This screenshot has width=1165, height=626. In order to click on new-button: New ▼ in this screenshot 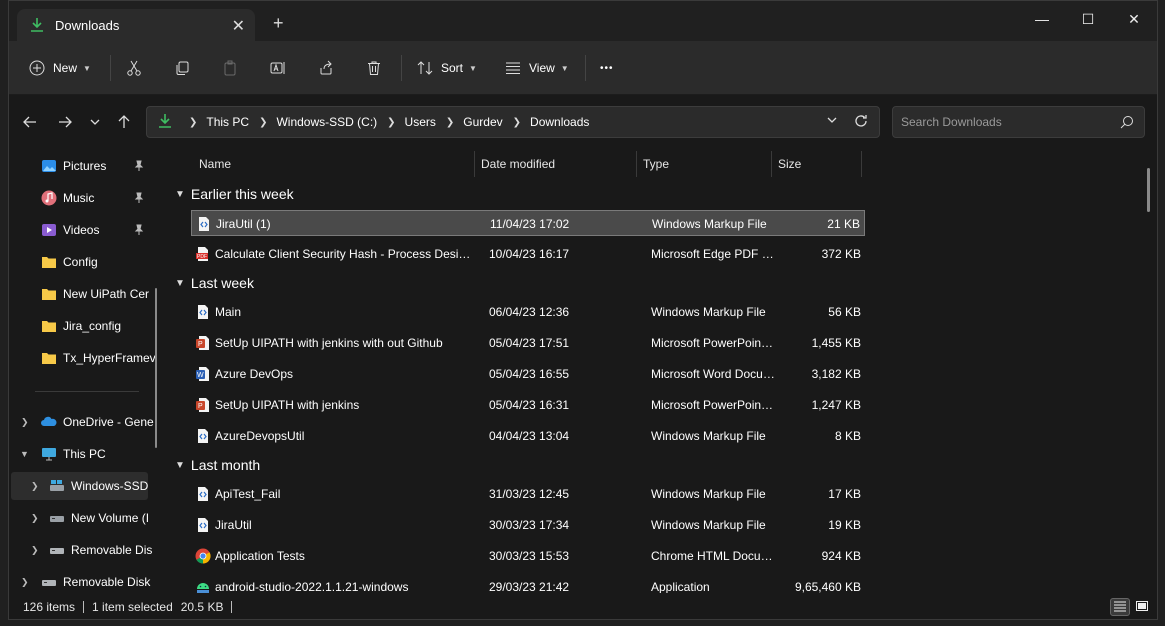, I will do `click(60, 68)`.